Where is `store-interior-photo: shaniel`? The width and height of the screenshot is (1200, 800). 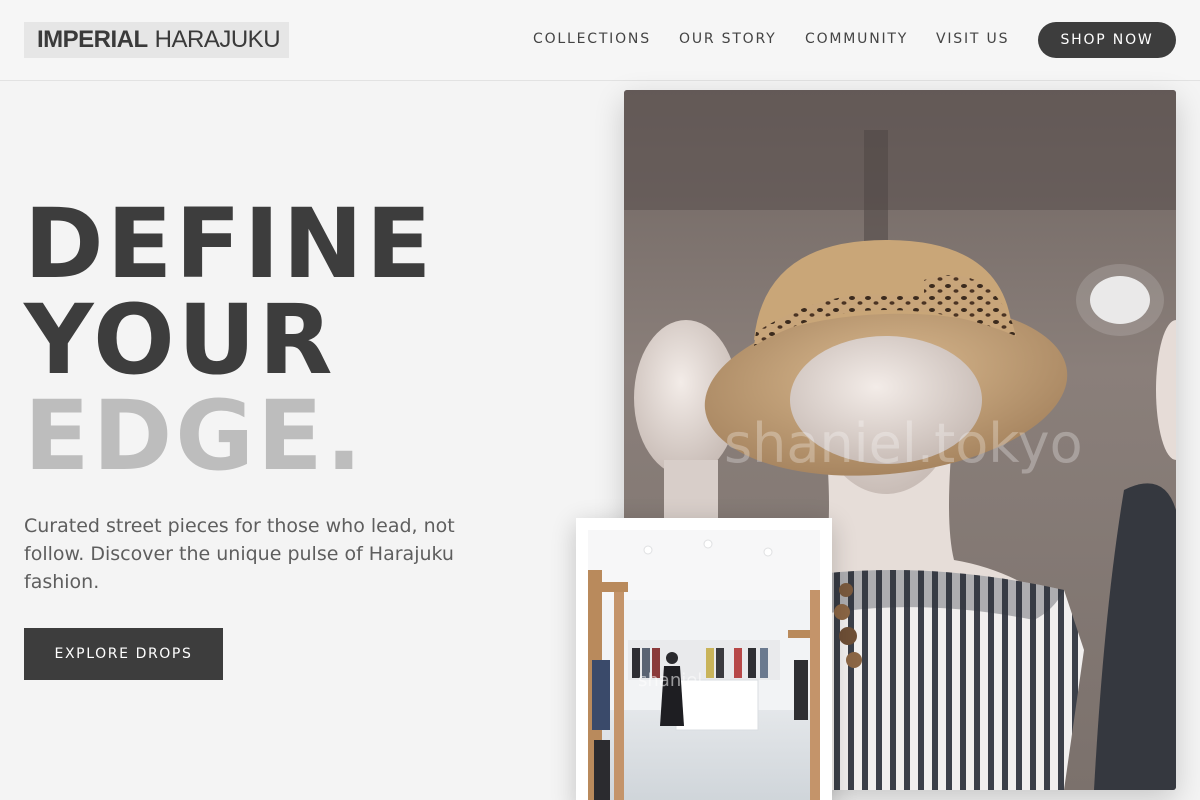 store-interior-photo: shaniel is located at coordinates (704, 665).